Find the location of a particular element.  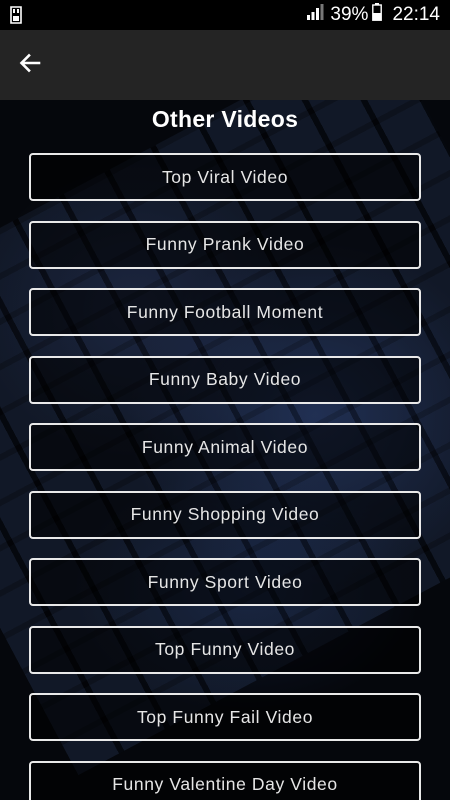

clock: 22:14 is located at coordinates (416, 14).